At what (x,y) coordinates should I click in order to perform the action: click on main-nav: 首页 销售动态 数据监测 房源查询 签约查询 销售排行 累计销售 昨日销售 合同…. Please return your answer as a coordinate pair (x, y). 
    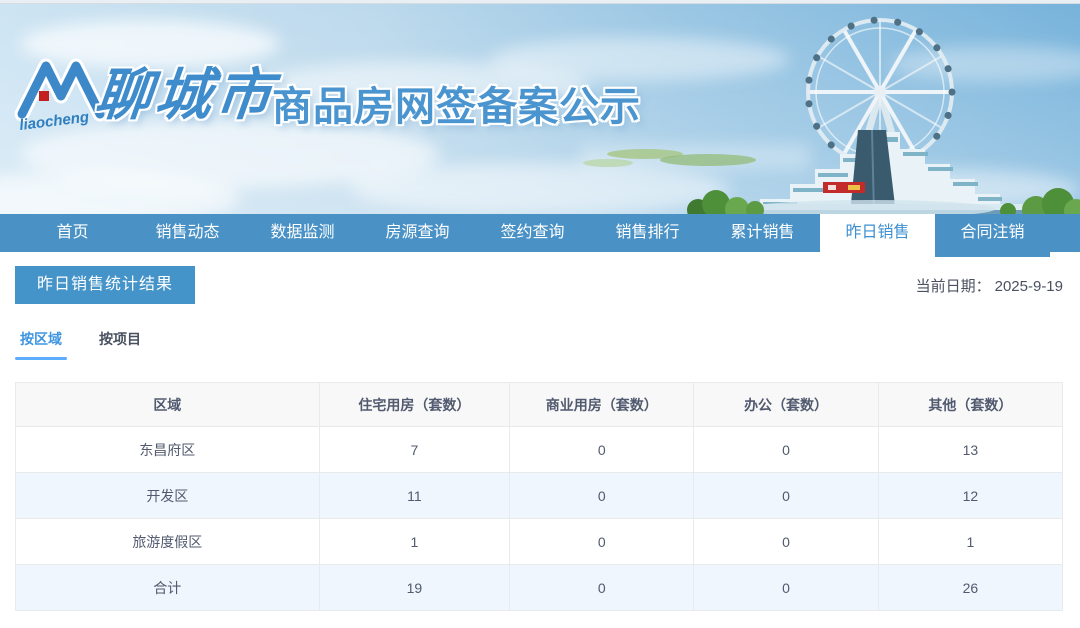
    Looking at the image, I should click on (540, 237).